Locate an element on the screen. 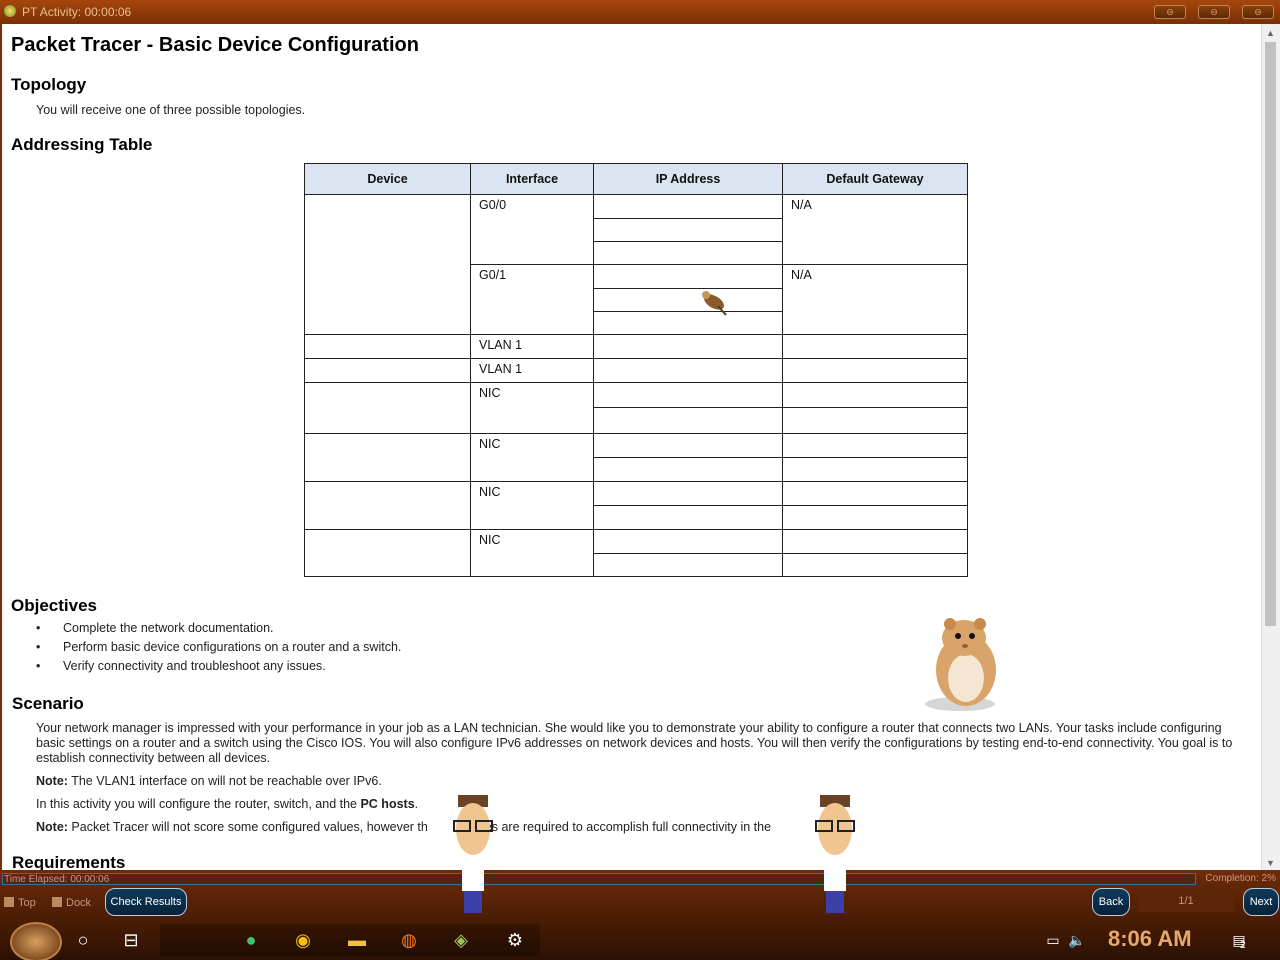 The image size is (1280, 960). minimize-button: ⊖ is located at coordinates (1170, 12).